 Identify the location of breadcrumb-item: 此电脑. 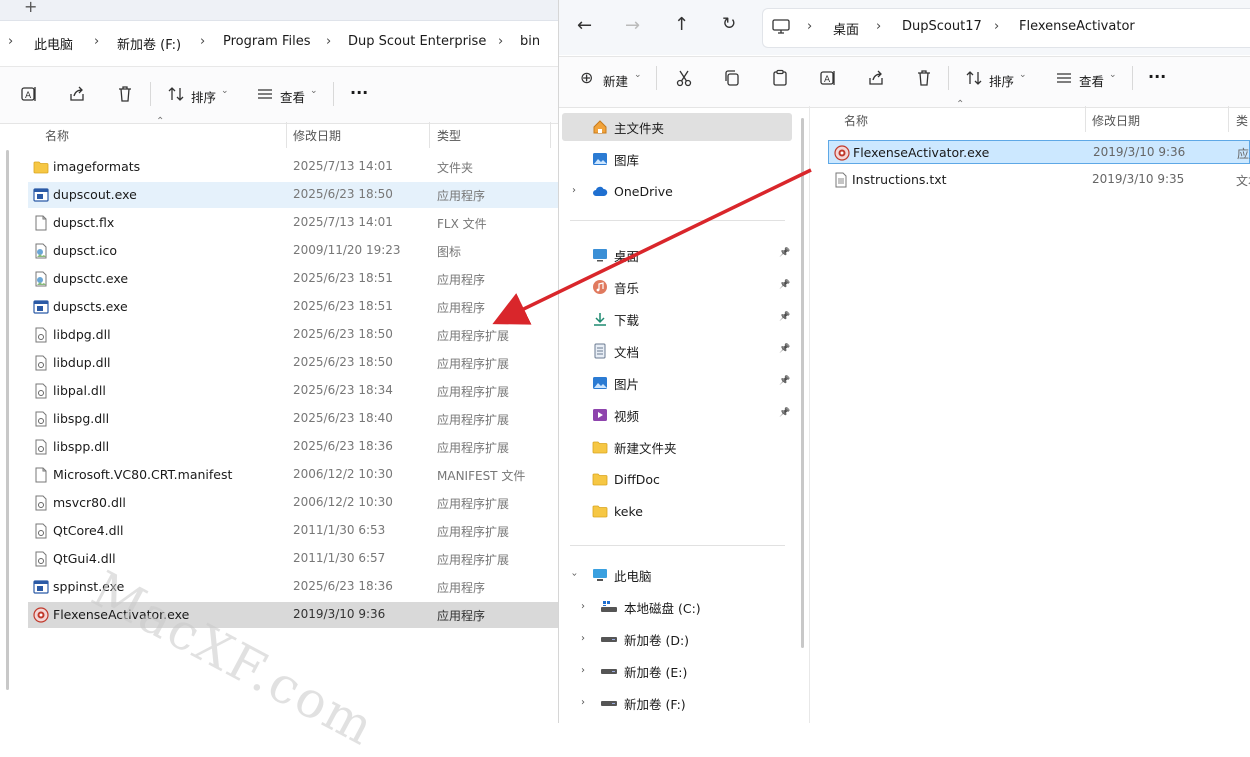
(53, 43).